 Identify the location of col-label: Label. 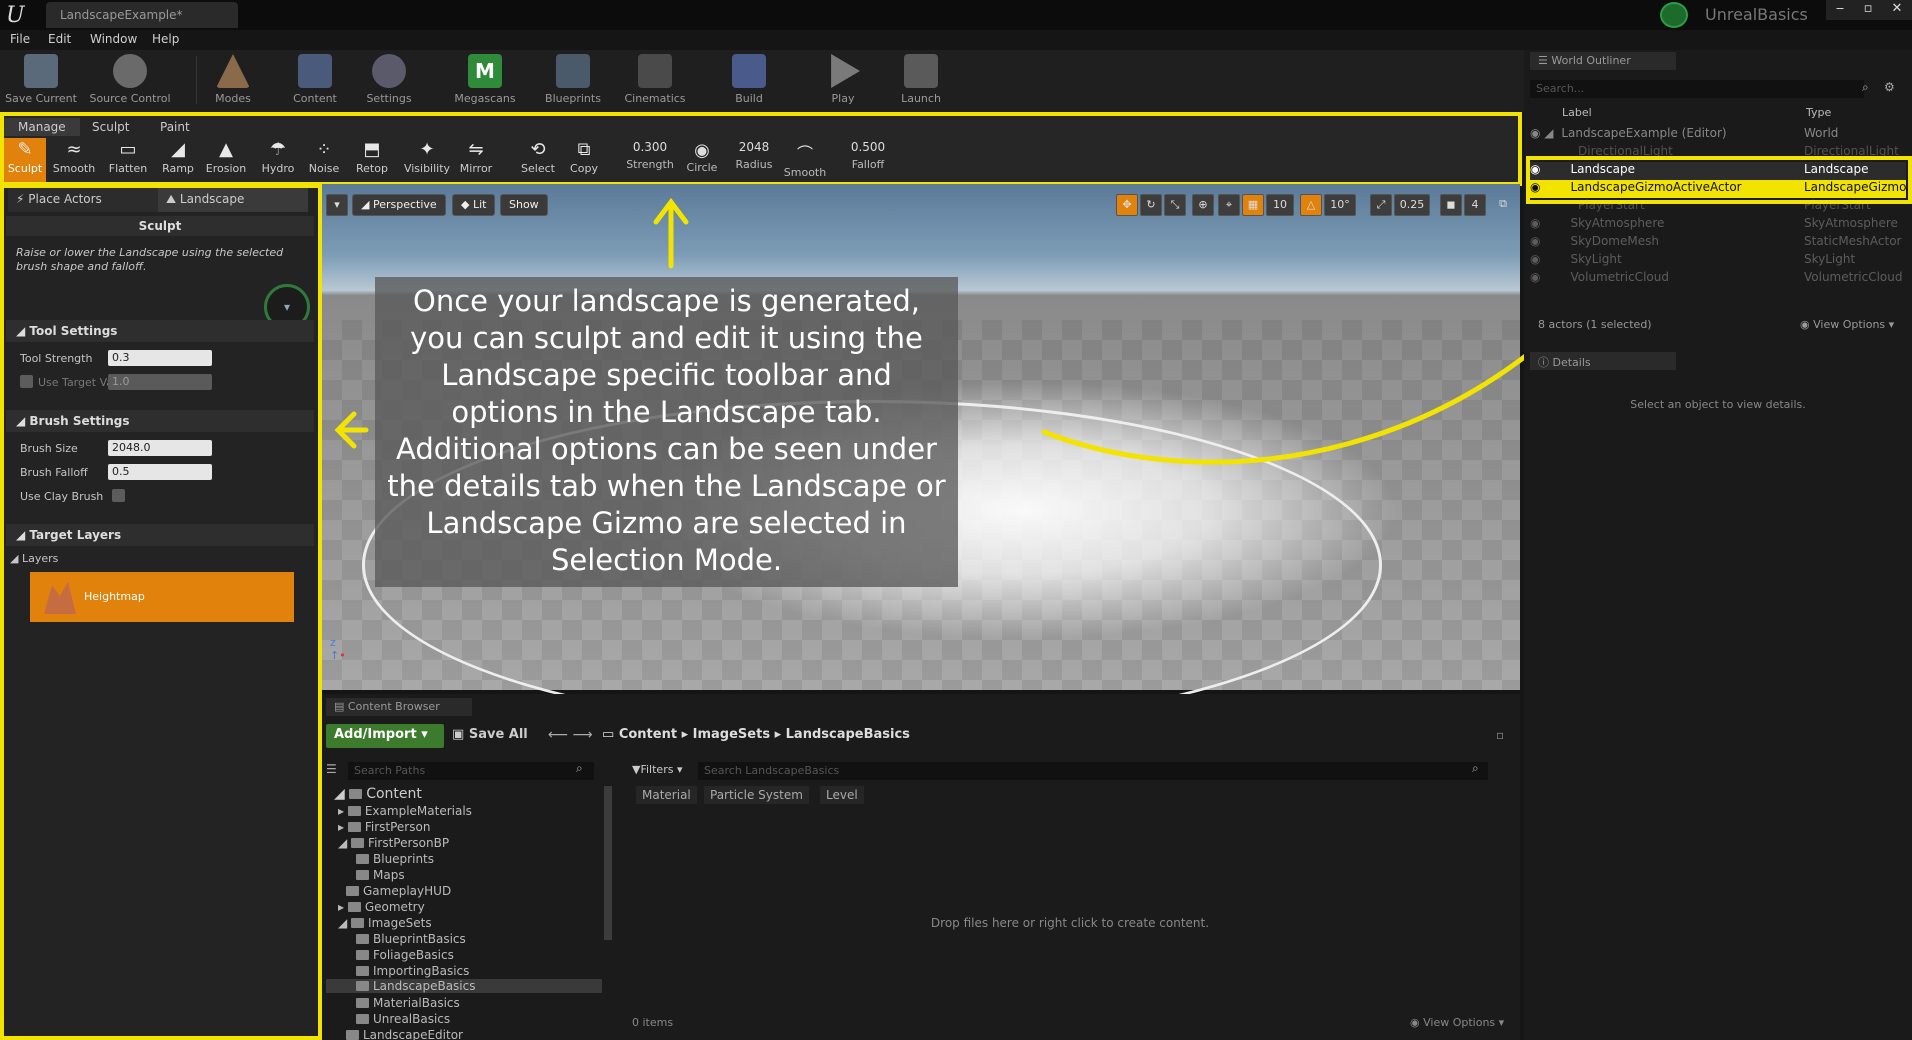
(1577, 112).